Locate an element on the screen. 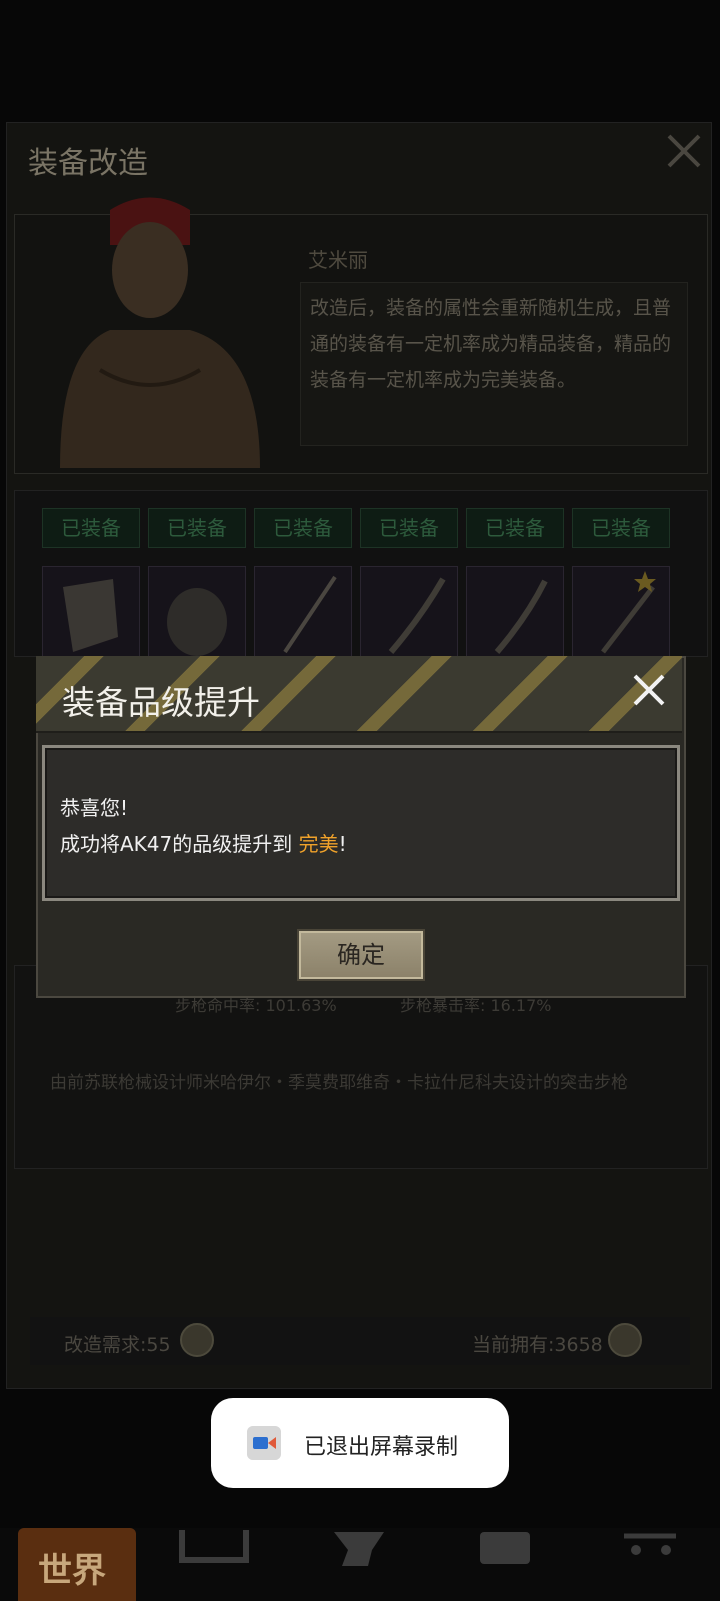 Image resolution: width=720 pixels, height=1601 pixels. toast-message: 已退出屏幕录制 is located at coordinates (381, 1447).